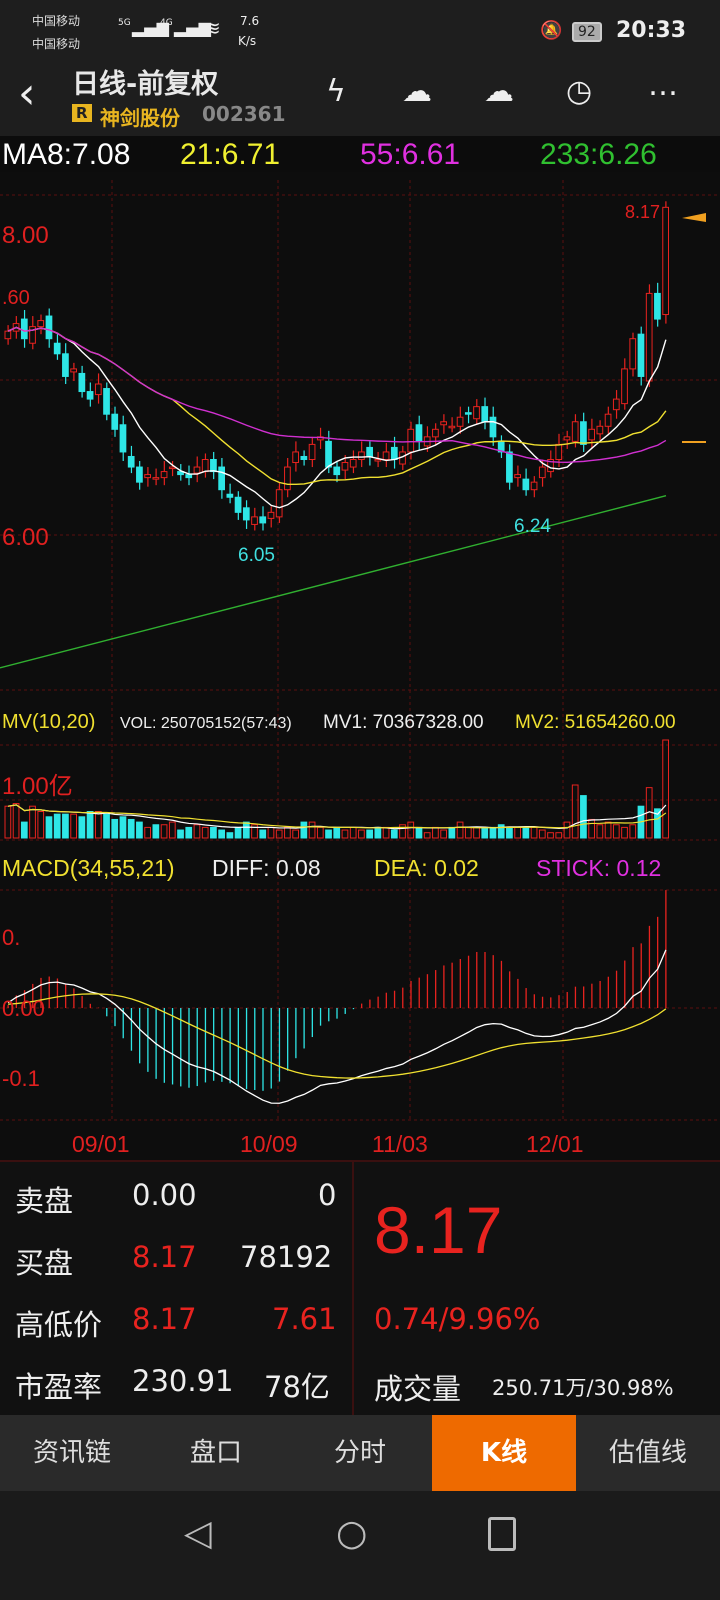 The height and width of the screenshot is (1600, 720). What do you see at coordinates (555, 1144) in the screenshot?
I see `date-label: 12/01` at bounding box center [555, 1144].